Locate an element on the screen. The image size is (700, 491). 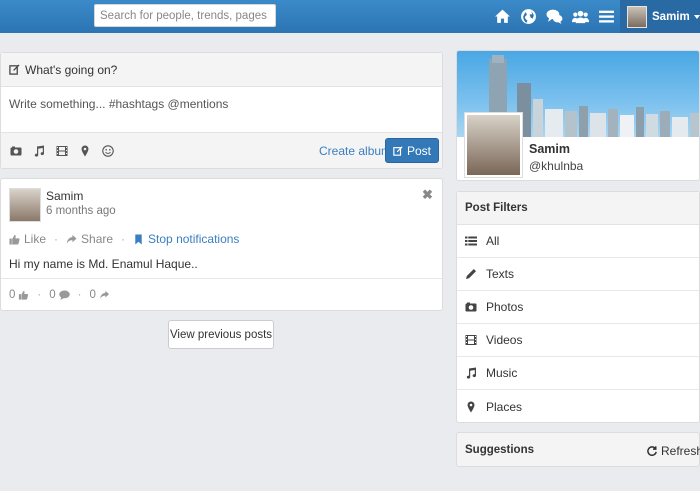
filter-label: All is located at coordinates (493, 241).